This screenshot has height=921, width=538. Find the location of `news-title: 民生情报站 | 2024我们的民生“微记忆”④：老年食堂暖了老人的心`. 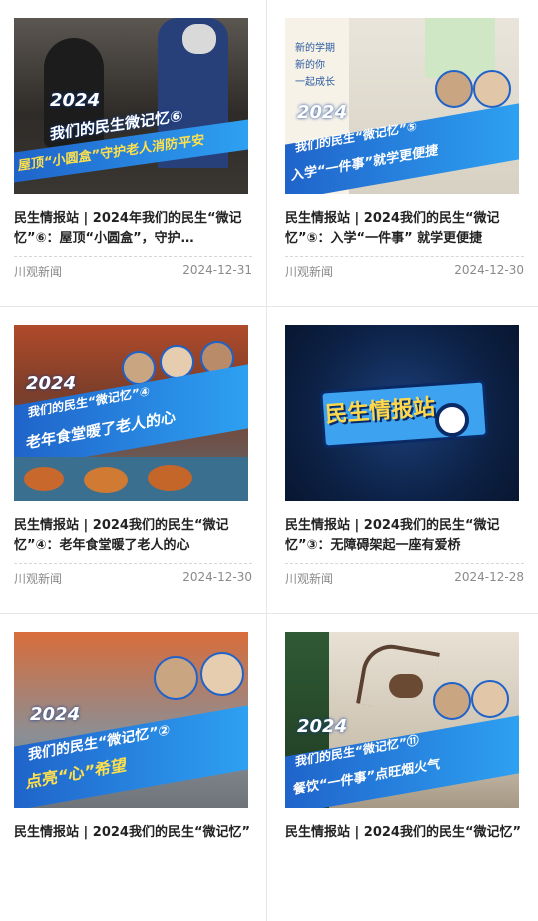

news-title: 民生情报站 | 2024我们的民生“微记忆”④：老年食堂暖了老人的心 is located at coordinates (133, 536).